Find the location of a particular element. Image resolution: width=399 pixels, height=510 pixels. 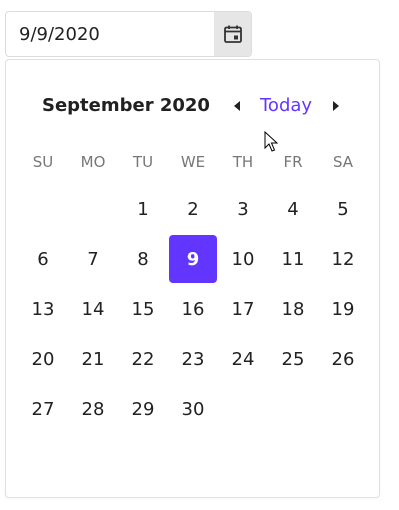

day-label: 13 is located at coordinates (43, 309).